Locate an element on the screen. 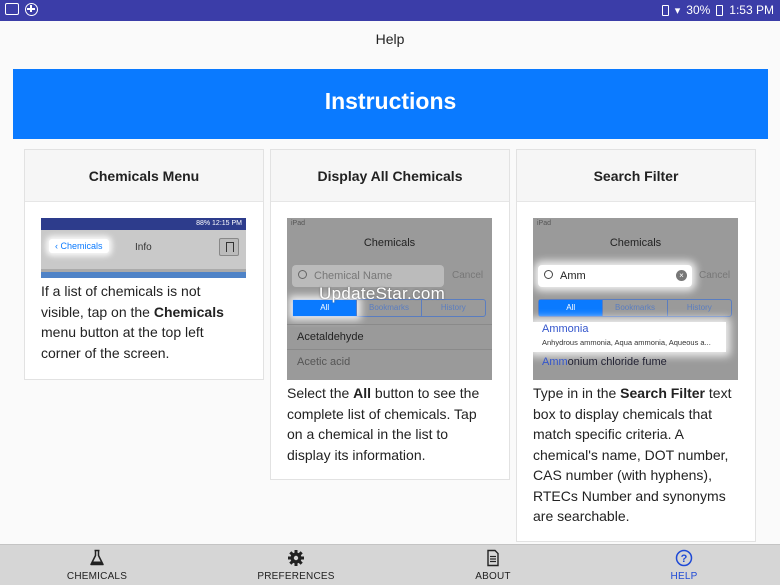 The image size is (780, 585). status-right: ▾ 30% 1:53 PM is located at coordinates (717, 10).